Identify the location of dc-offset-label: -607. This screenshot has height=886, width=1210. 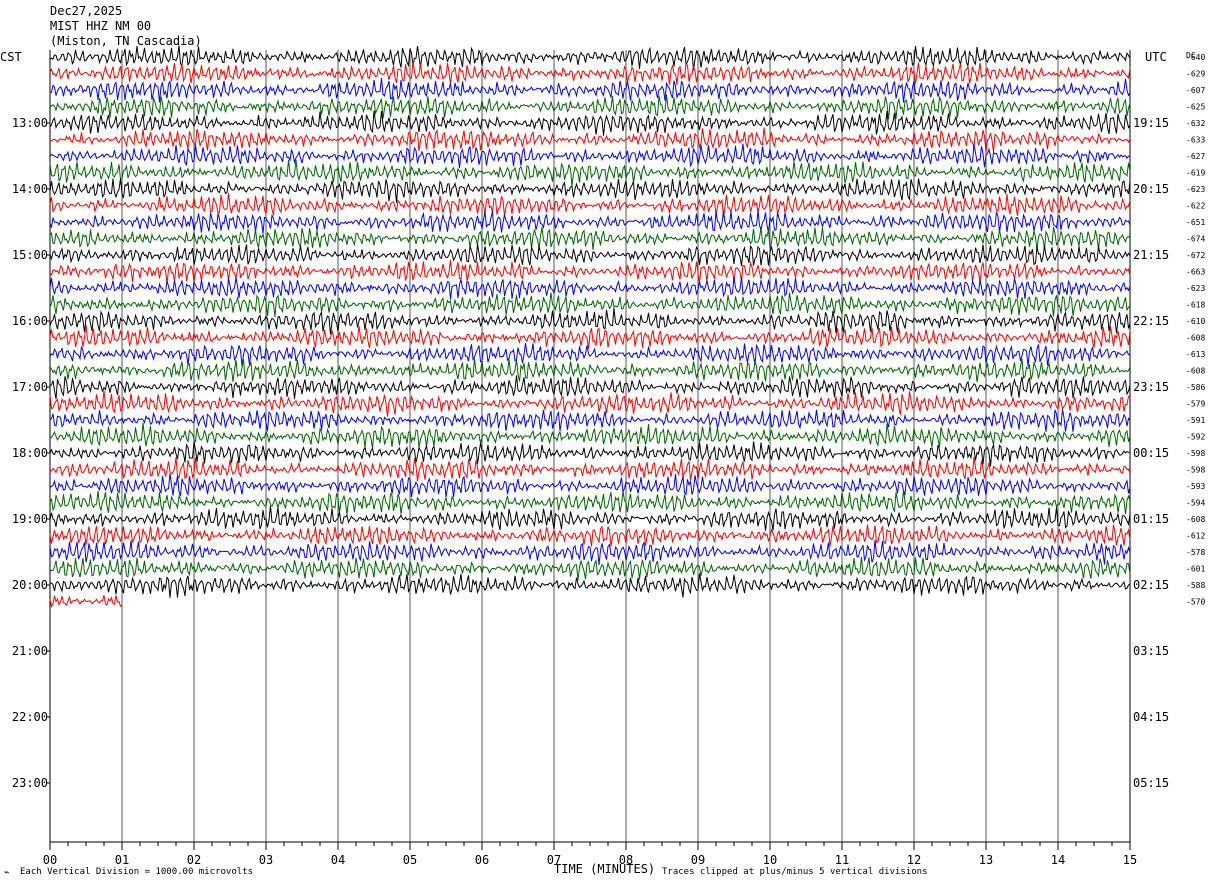
(1195, 90).